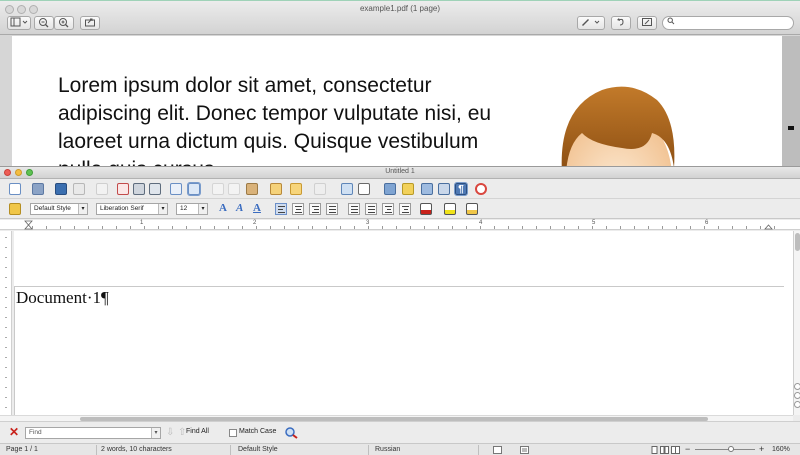 The height and width of the screenshot is (455, 800). Describe the element at coordinates (315, 209) in the screenshot. I see `align-right-button` at that location.